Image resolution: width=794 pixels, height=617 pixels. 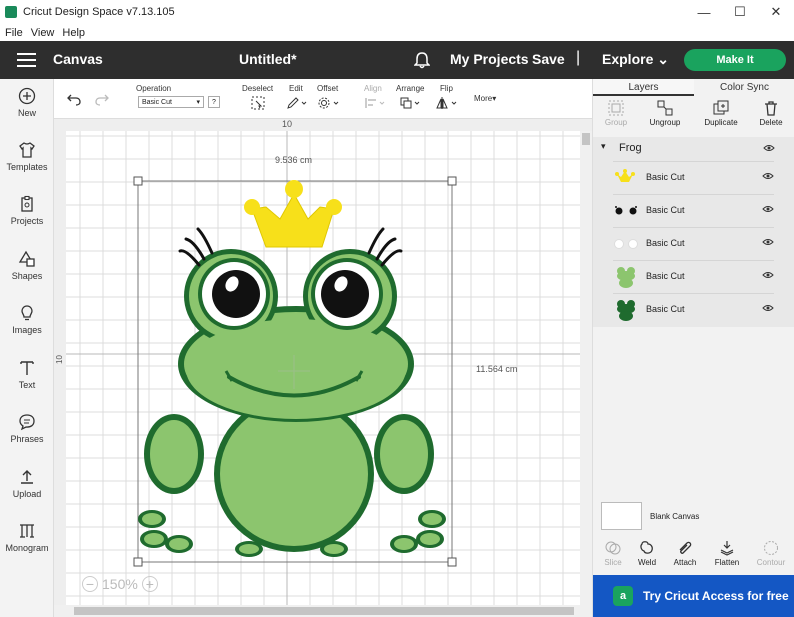 I want to click on blank-canvas-swatch, so click(x=621, y=516).